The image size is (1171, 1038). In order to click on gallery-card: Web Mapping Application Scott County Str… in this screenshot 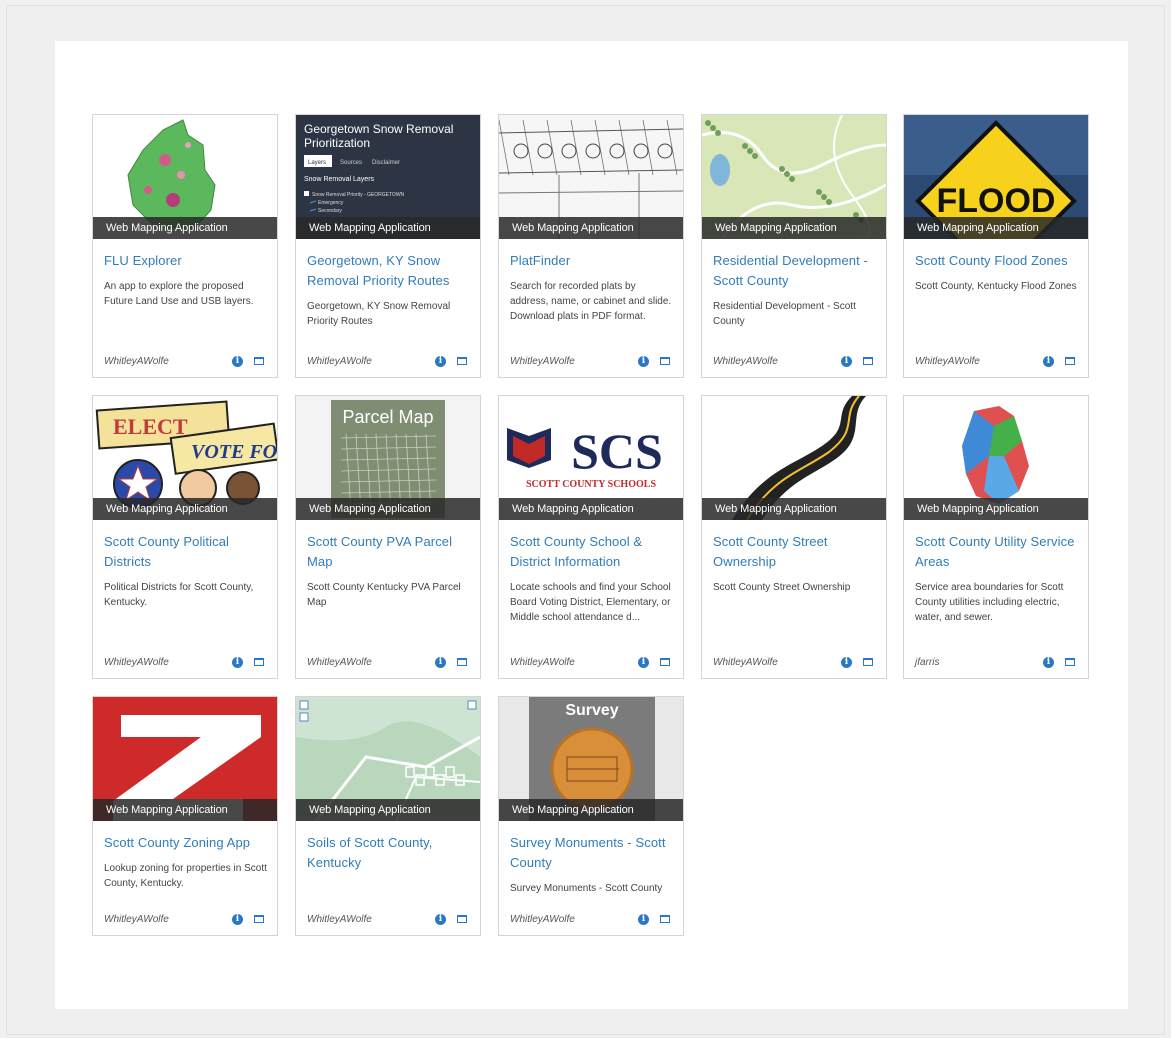, I will do `click(794, 537)`.